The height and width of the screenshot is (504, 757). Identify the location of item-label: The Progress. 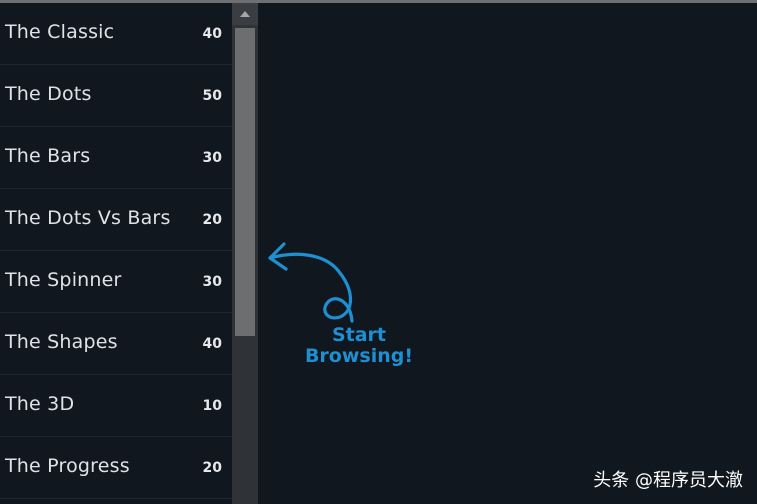
(67, 466).